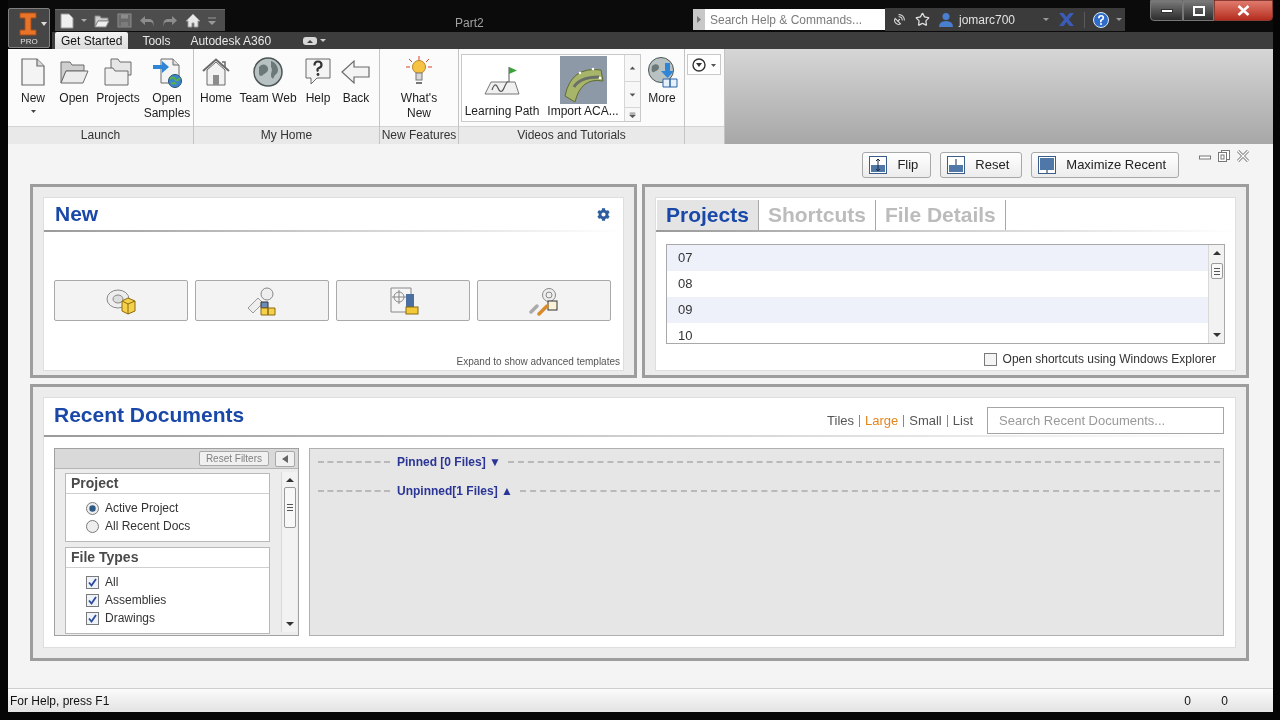 This screenshot has width=1280, height=720. Describe the element at coordinates (167, 484) in the screenshot. I see `filter-group-title: Project` at that location.